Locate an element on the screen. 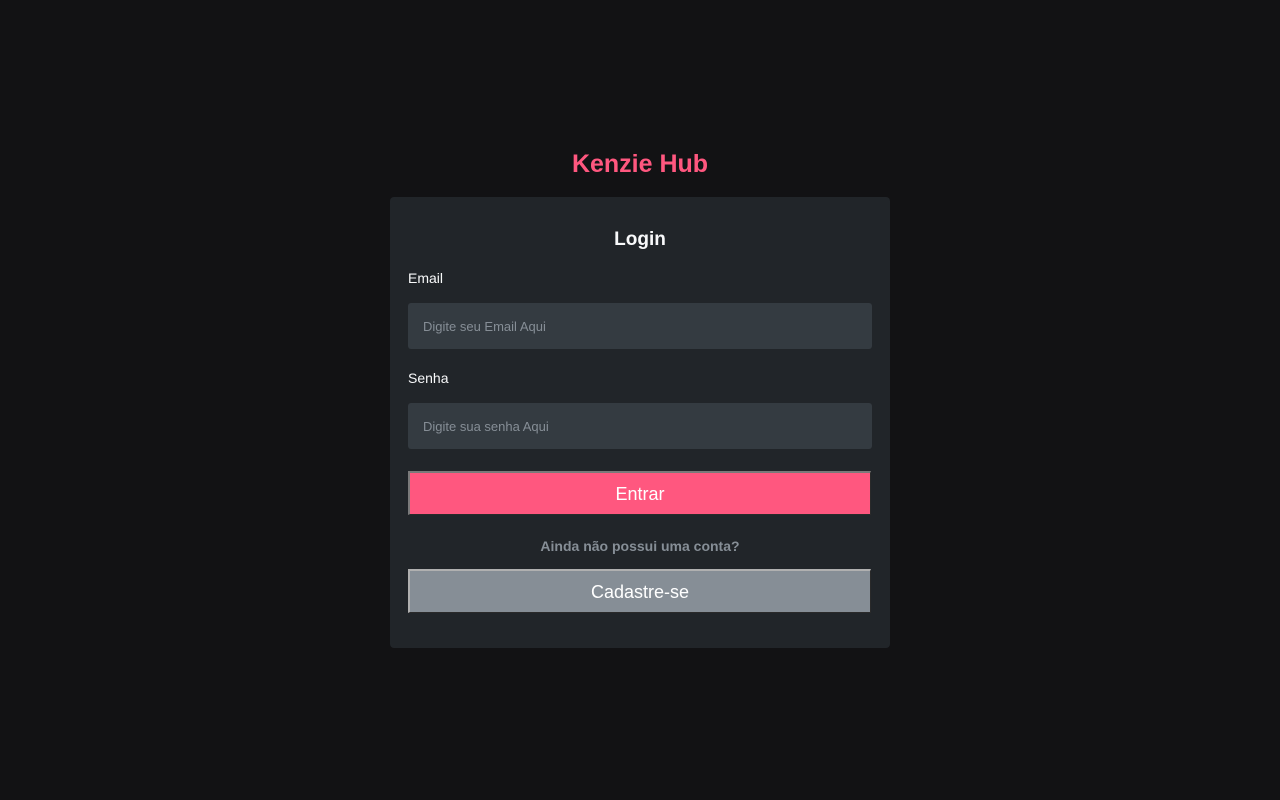 The image size is (1280, 800). login-title: Login is located at coordinates (640, 239).